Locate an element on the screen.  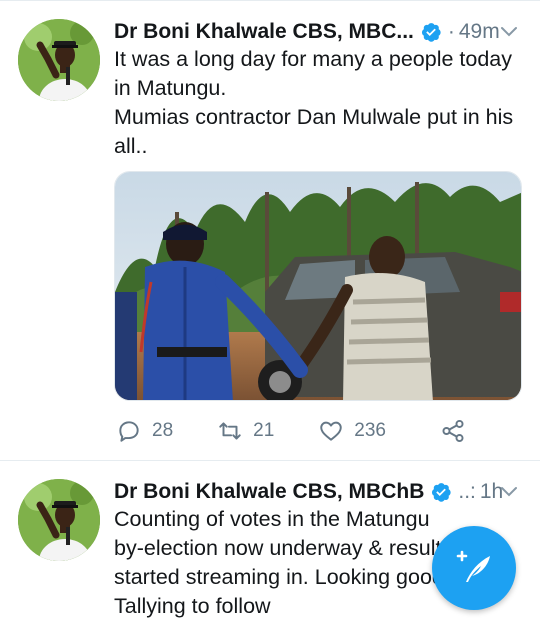
retweet-icon is located at coordinates (230, 431).